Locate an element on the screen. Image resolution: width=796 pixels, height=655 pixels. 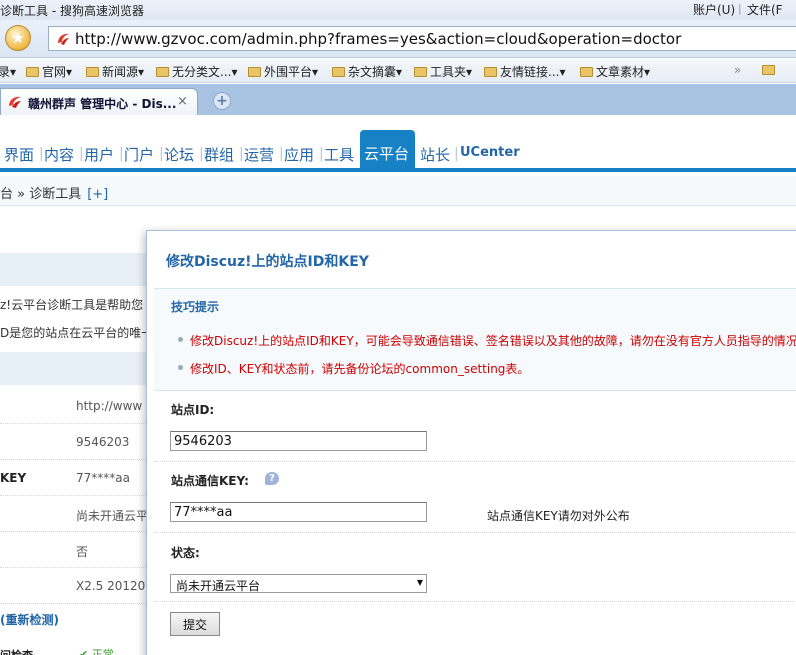
nav-item: 站长 is located at coordinates (435, 154).